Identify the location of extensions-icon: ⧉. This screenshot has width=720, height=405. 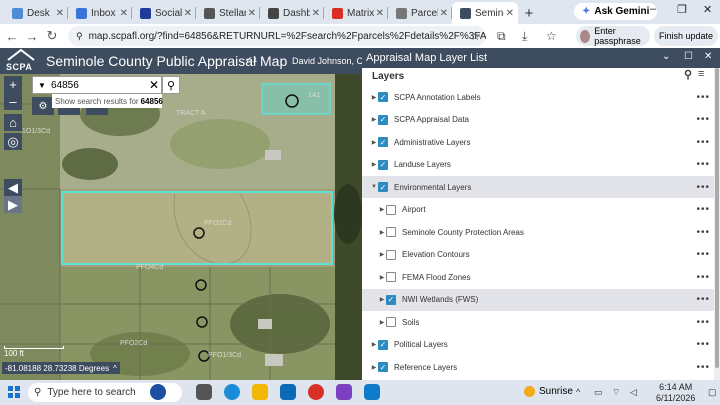
(501, 36).